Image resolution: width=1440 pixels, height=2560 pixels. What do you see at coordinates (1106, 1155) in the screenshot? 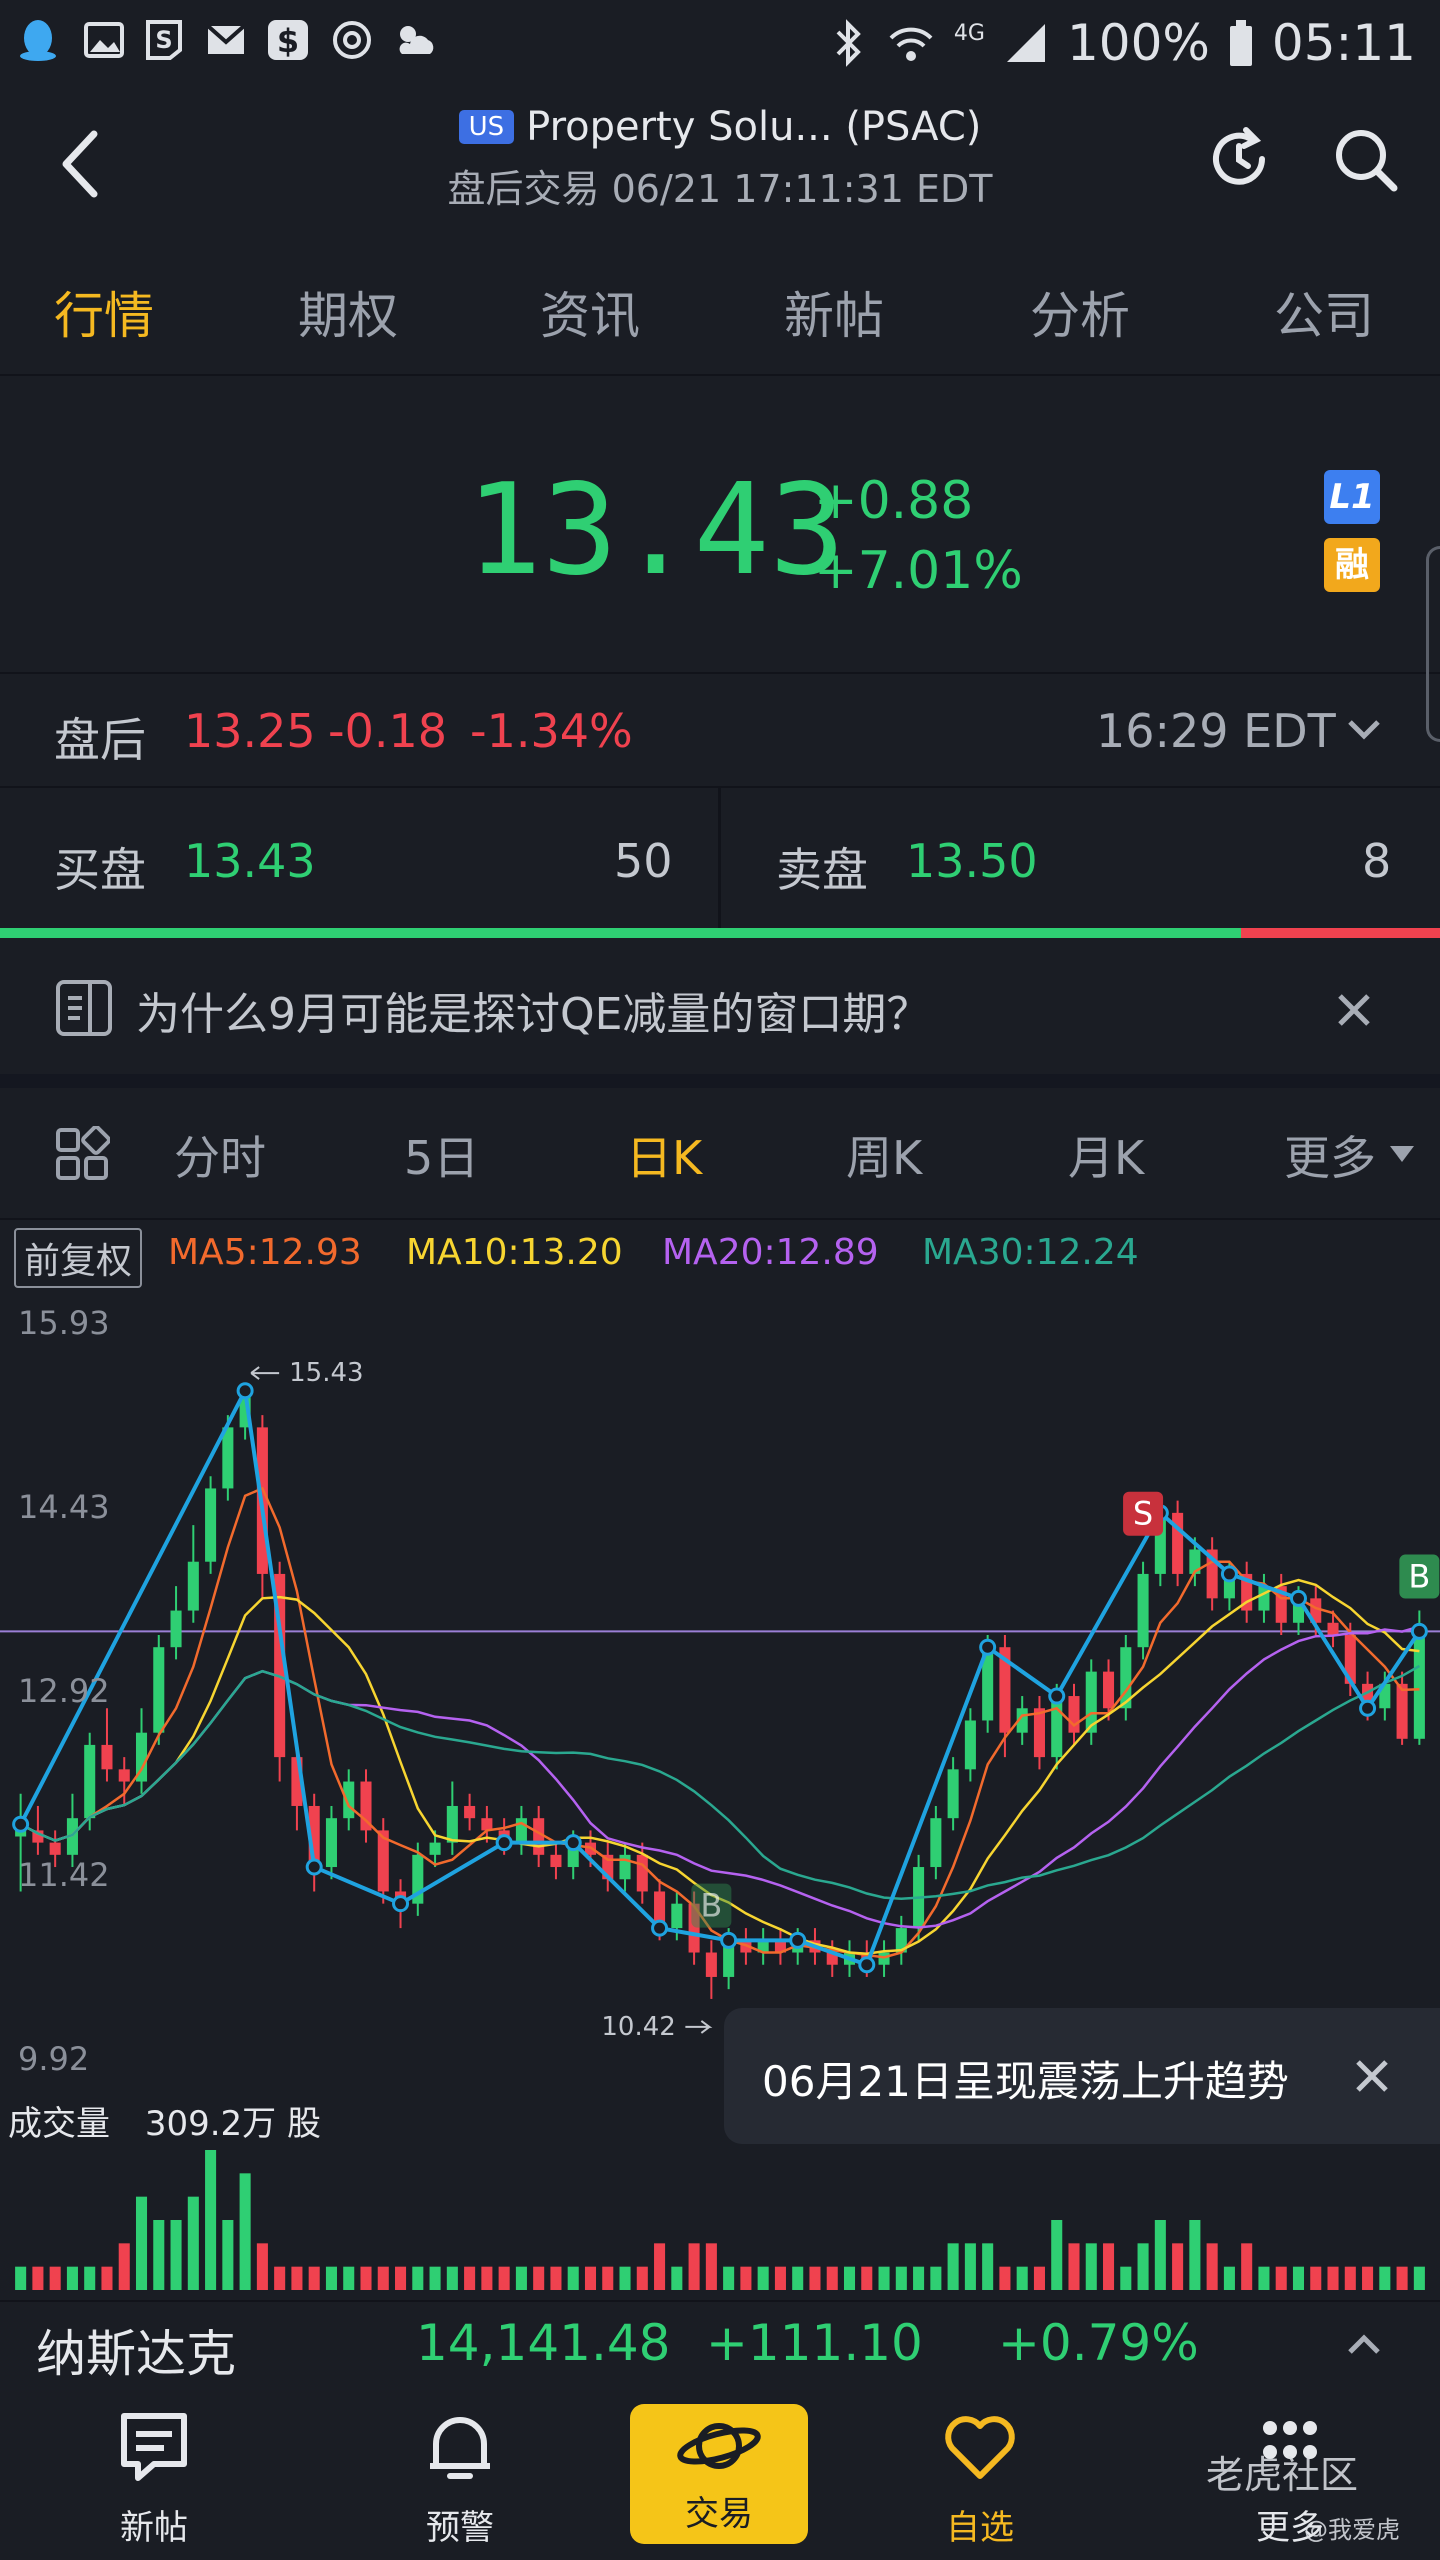
I see `period-monthly: 月K` at bounding box center [1106, 1155].